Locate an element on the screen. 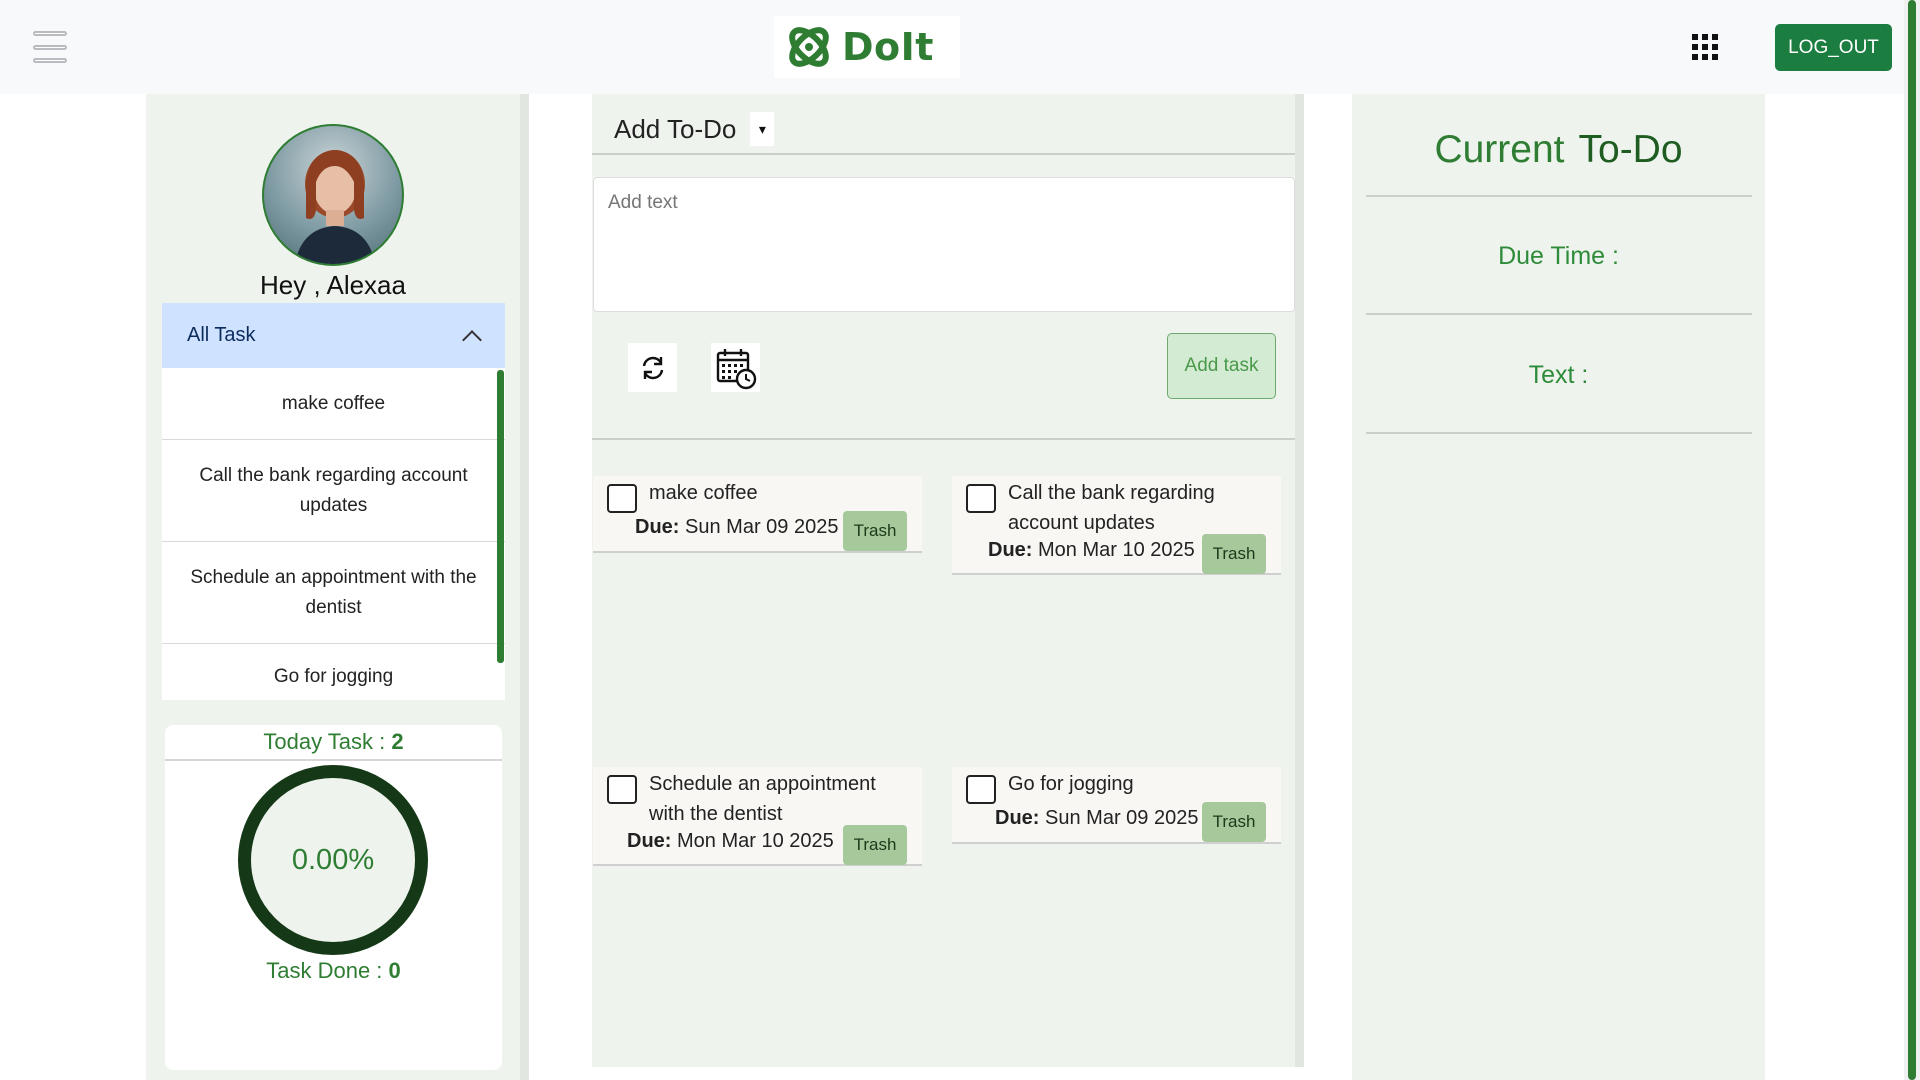 This screenshot has height=1080, width=1920. sidebar-divider is located at coordinates (524, 587).